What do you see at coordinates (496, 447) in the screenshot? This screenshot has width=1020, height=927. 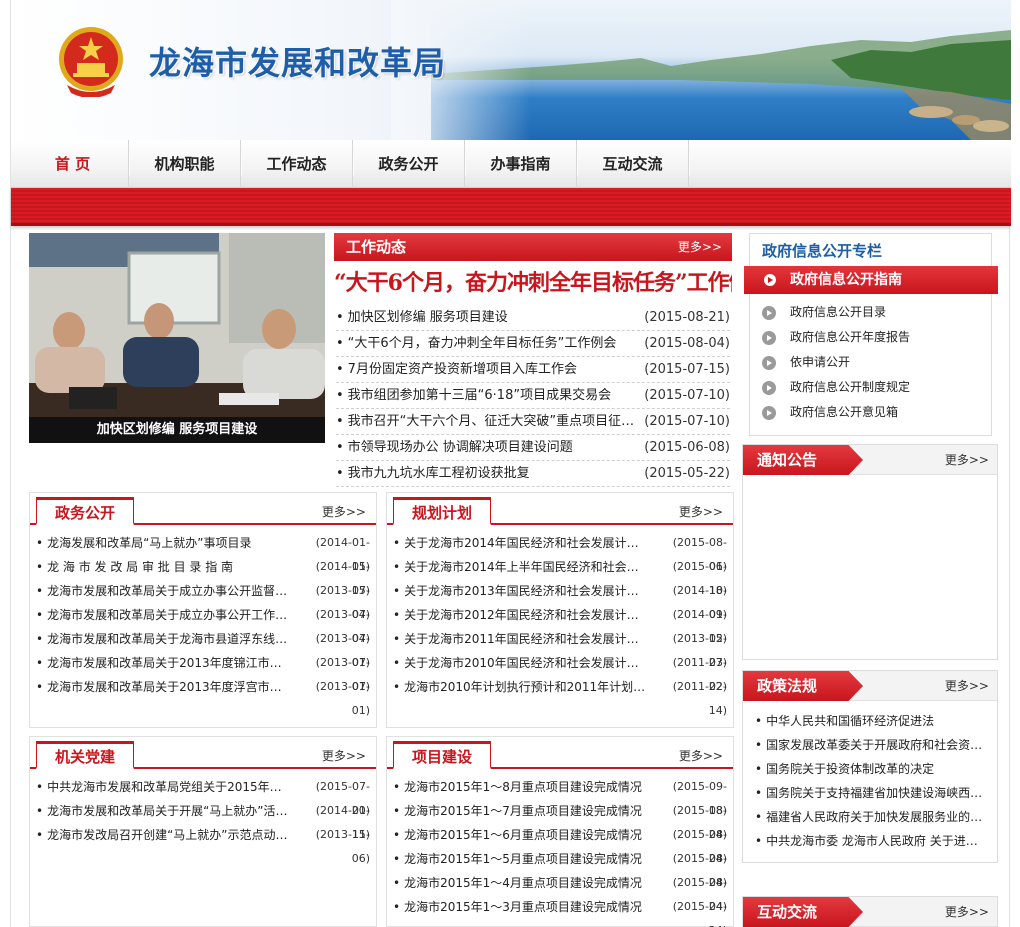 I see `news-item-title: 市领导现场办公 协调解决项目建设问题` at bounding box center [496, 447].